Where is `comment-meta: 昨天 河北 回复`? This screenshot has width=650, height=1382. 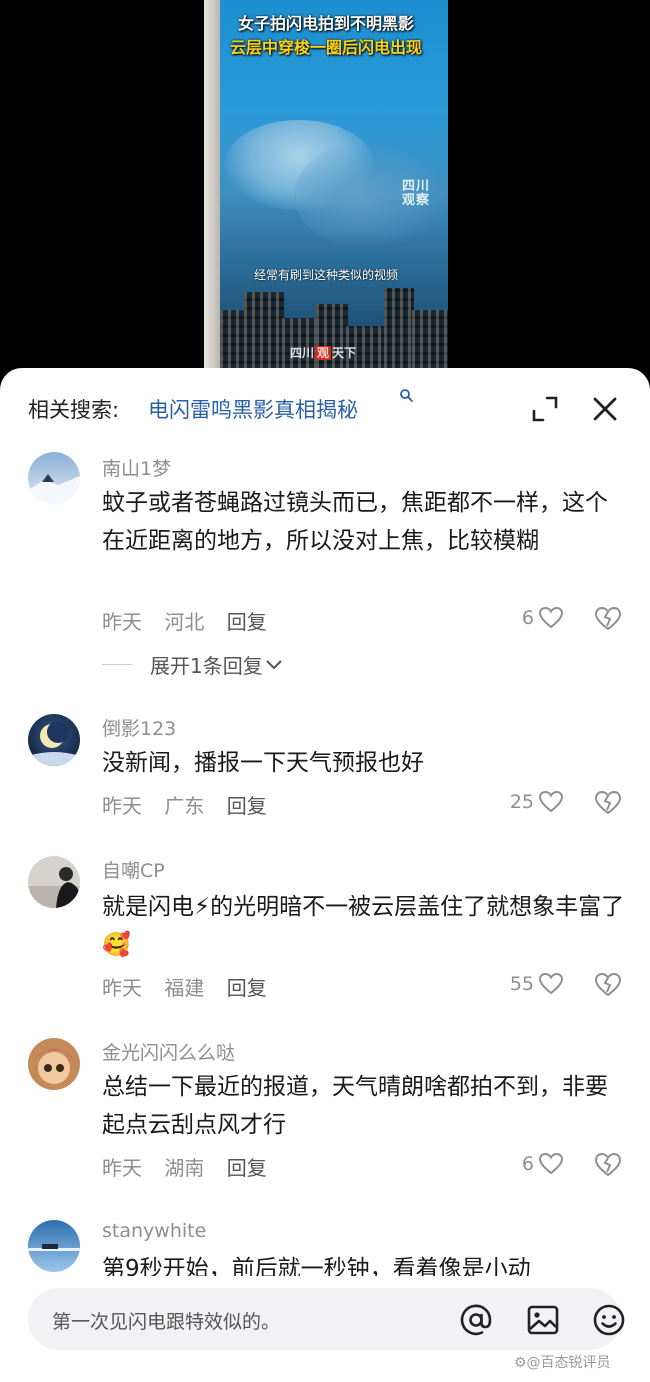 comment-meta: 昨天 河北 回复 is located at coordinates (192, 620).